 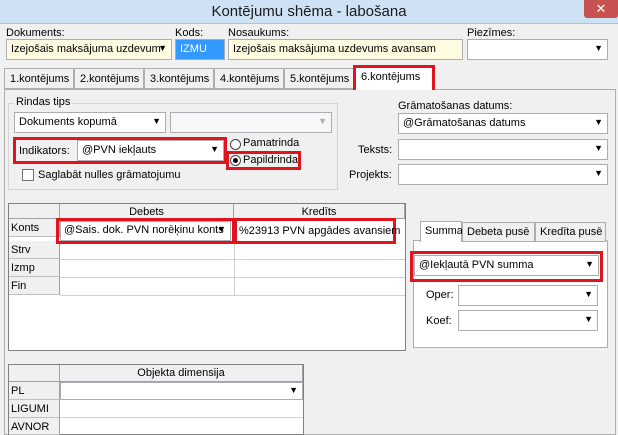 I want to click on radio-pamatrinda, so click(x=235, y=144).